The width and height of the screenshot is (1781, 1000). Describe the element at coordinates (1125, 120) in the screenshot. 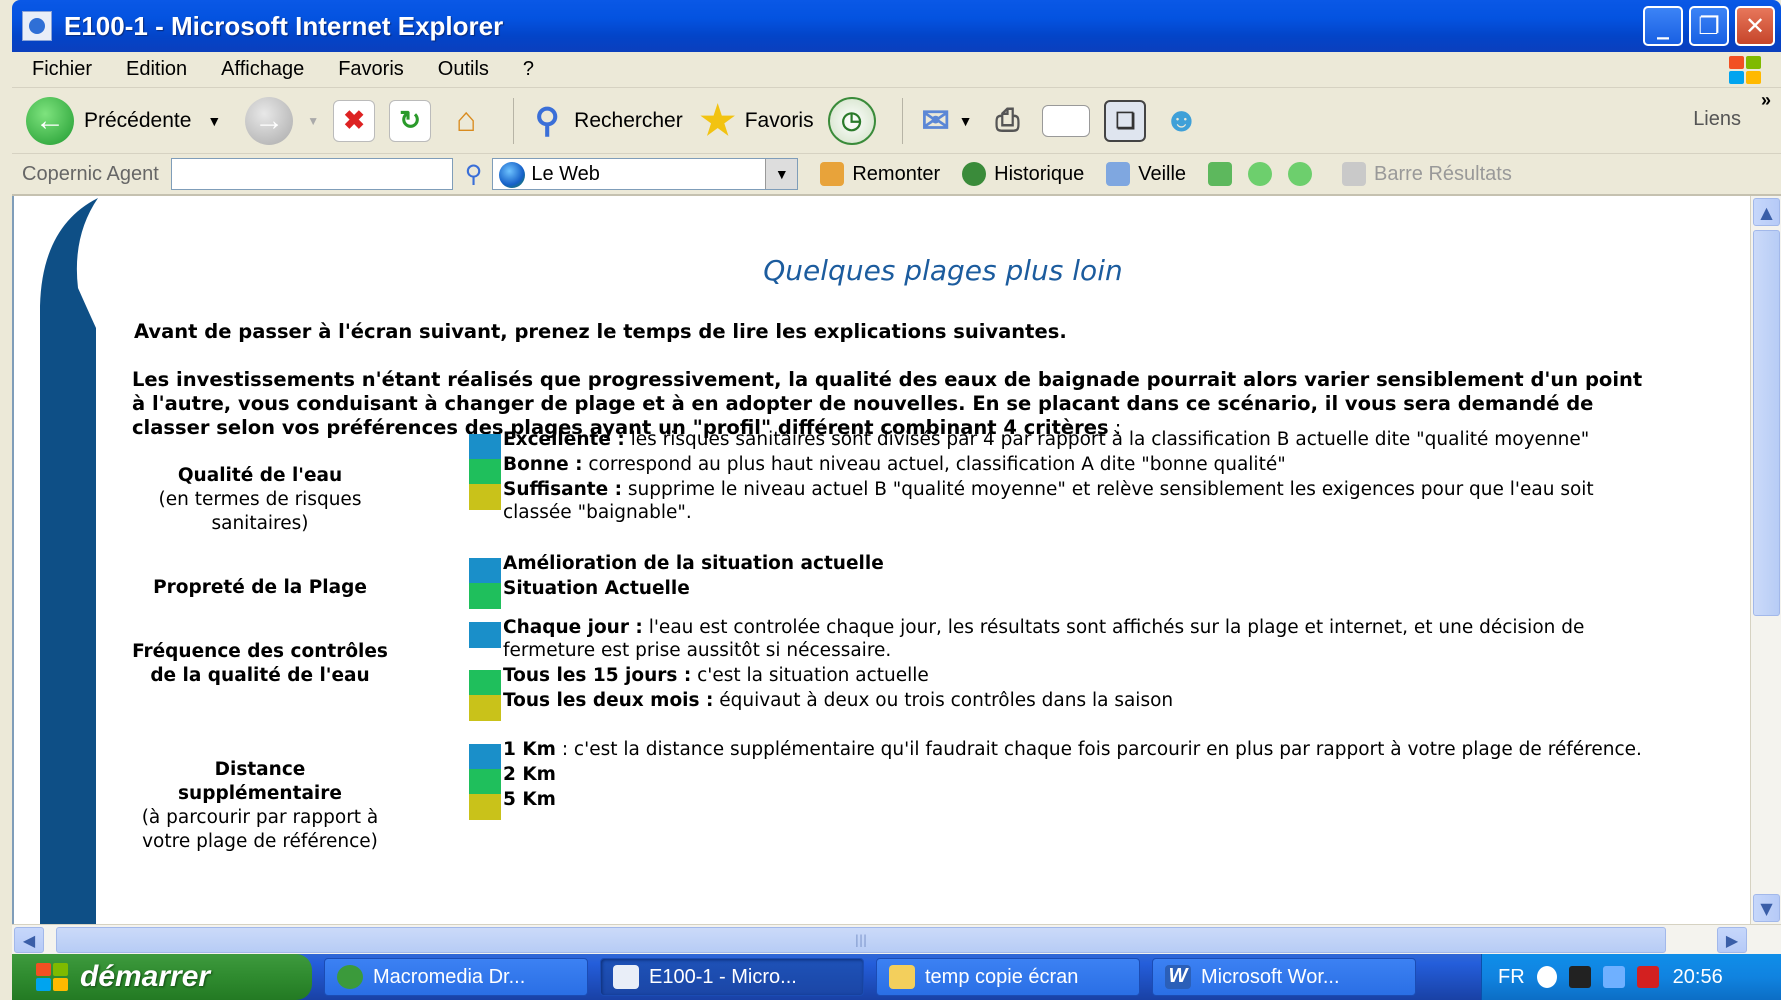

I see `discuss-button: ❏` at that location.